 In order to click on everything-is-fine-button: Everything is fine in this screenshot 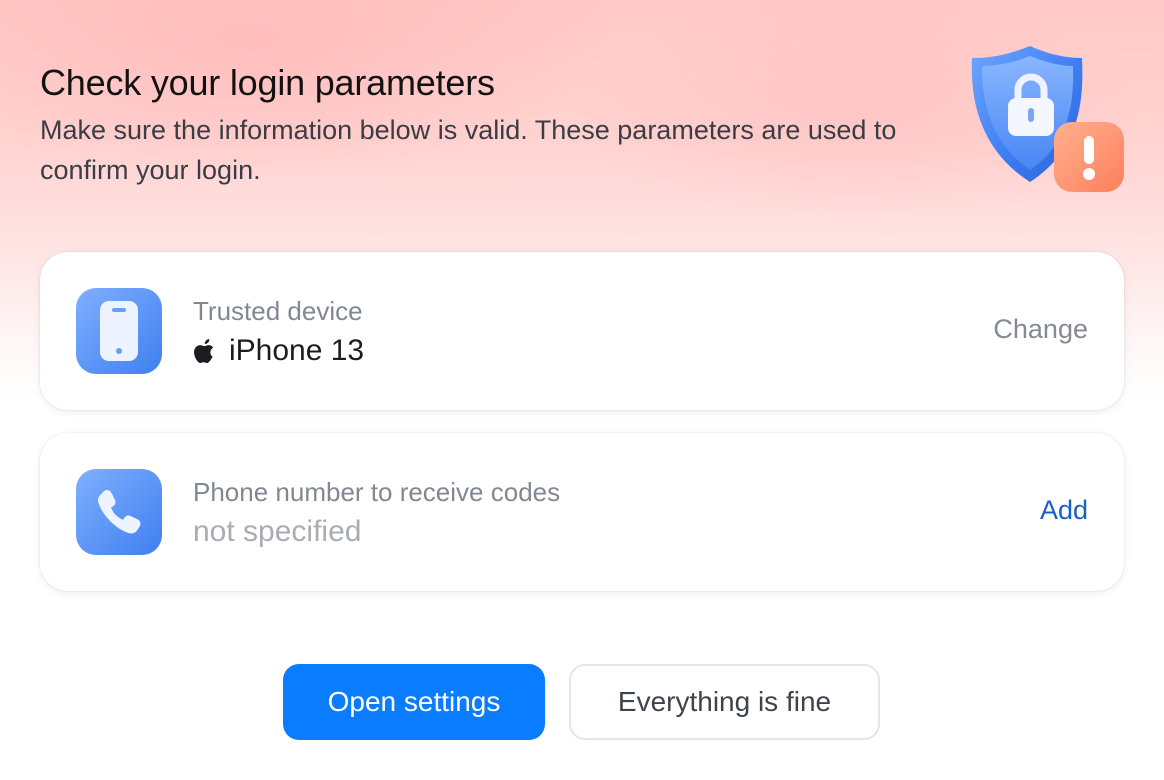, I will do `click(724, 702)`.